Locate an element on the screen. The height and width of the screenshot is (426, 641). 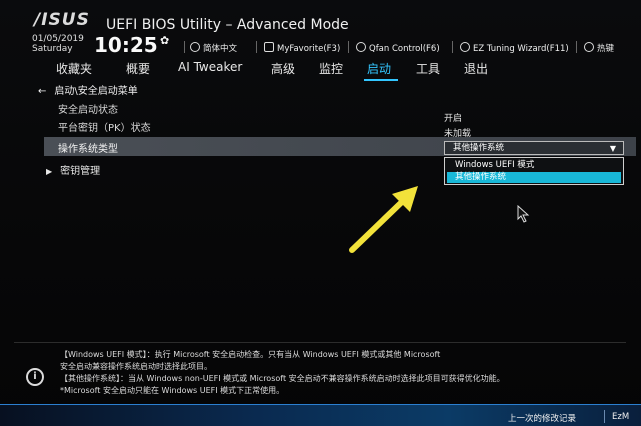
info-icon: i is located at coordinates (35, 377).